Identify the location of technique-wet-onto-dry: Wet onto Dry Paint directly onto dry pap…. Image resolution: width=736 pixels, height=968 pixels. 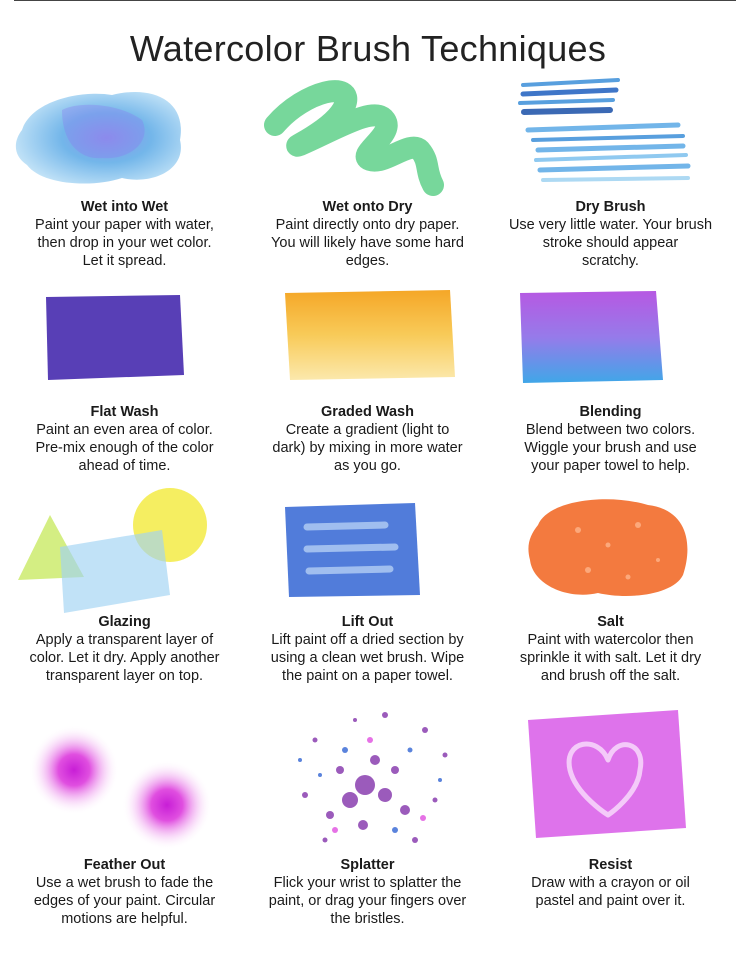
(367, 185).